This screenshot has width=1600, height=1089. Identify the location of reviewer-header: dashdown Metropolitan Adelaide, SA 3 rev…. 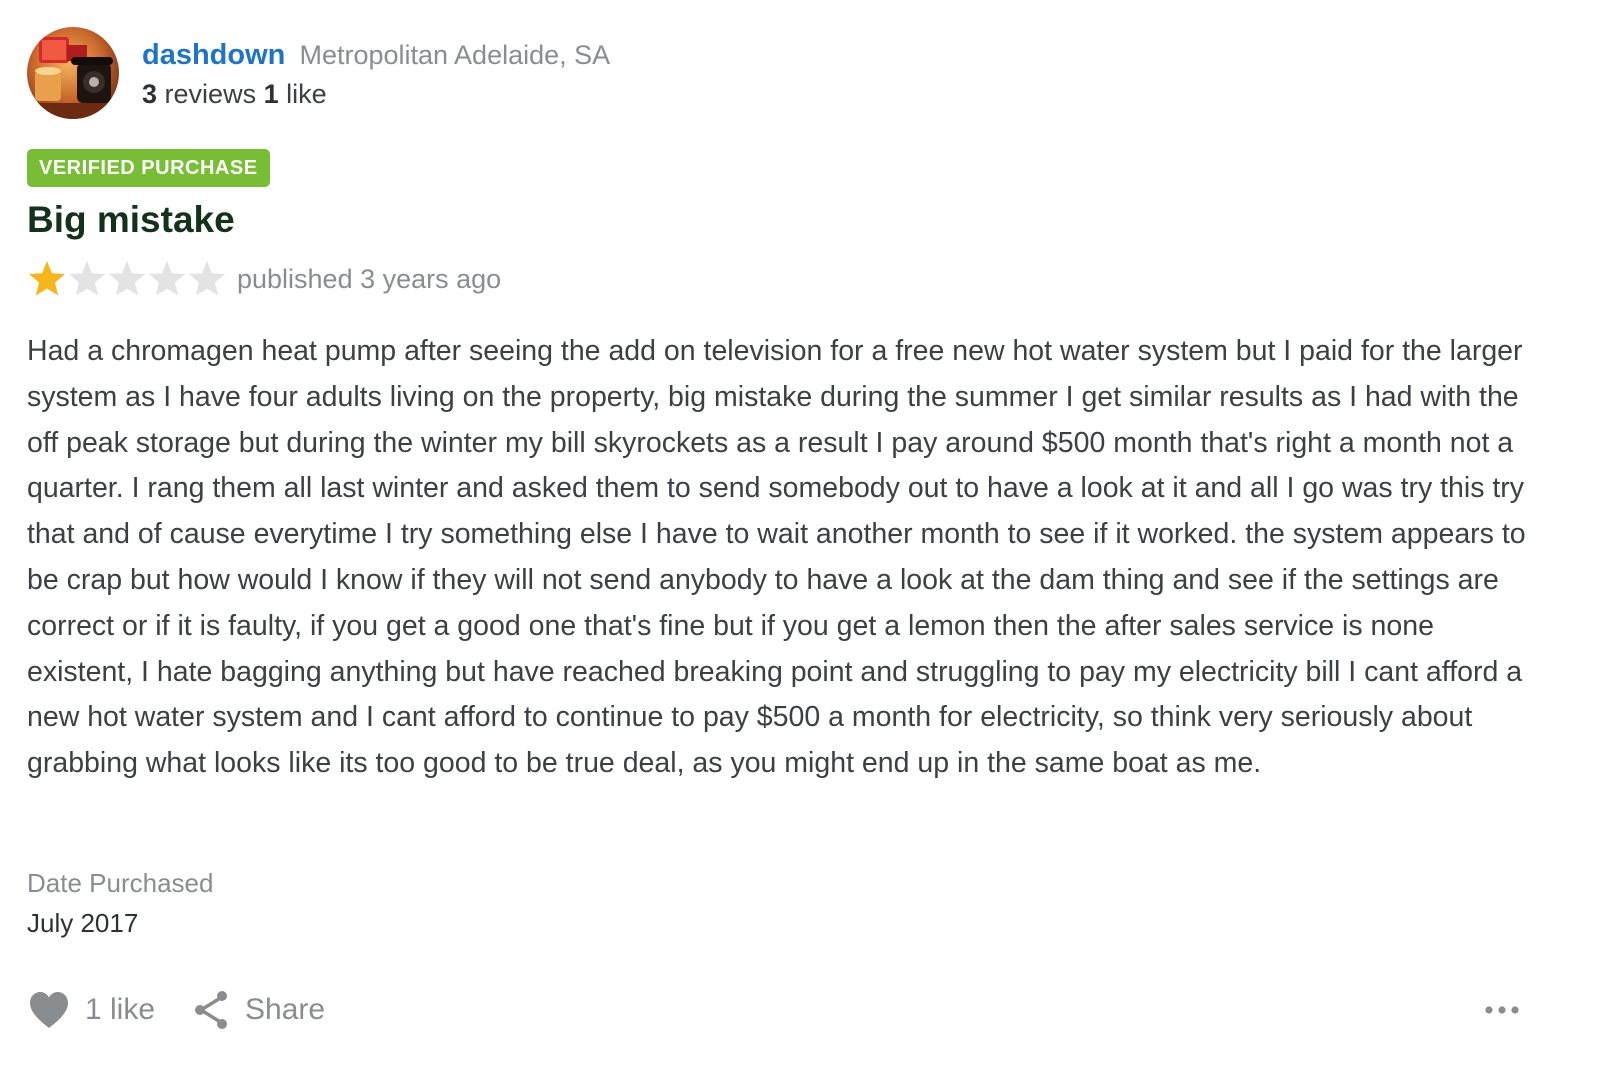
(318, 73).